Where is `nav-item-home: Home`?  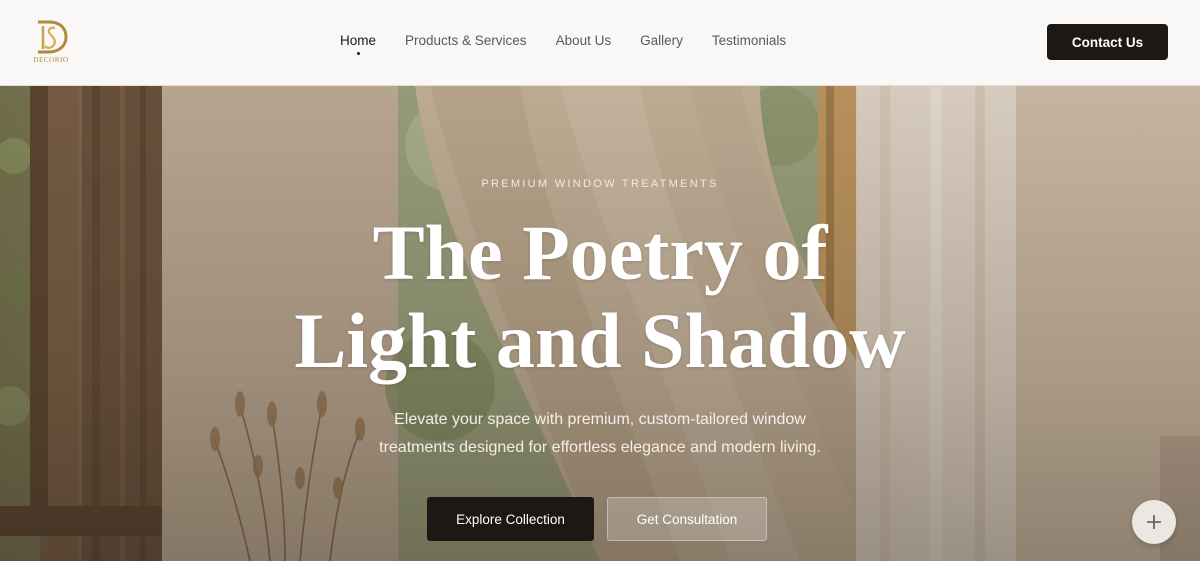 nav-item-home: Home is located at coordinates (358, 43).